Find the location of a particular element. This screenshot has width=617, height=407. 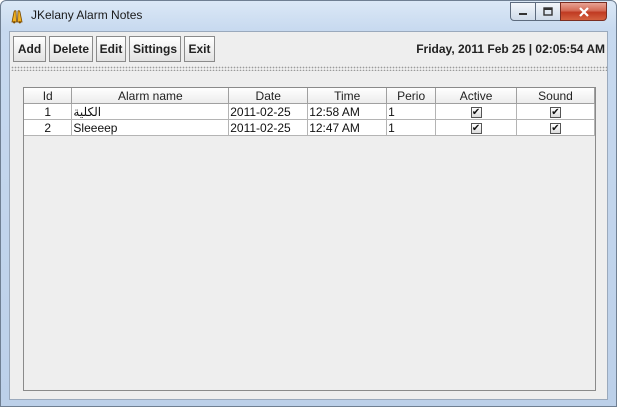

table-row: 2 Sleeeep 2011-02-25 12:47 AM 1 ✔ ✔ is located at coordinates (309, 127).